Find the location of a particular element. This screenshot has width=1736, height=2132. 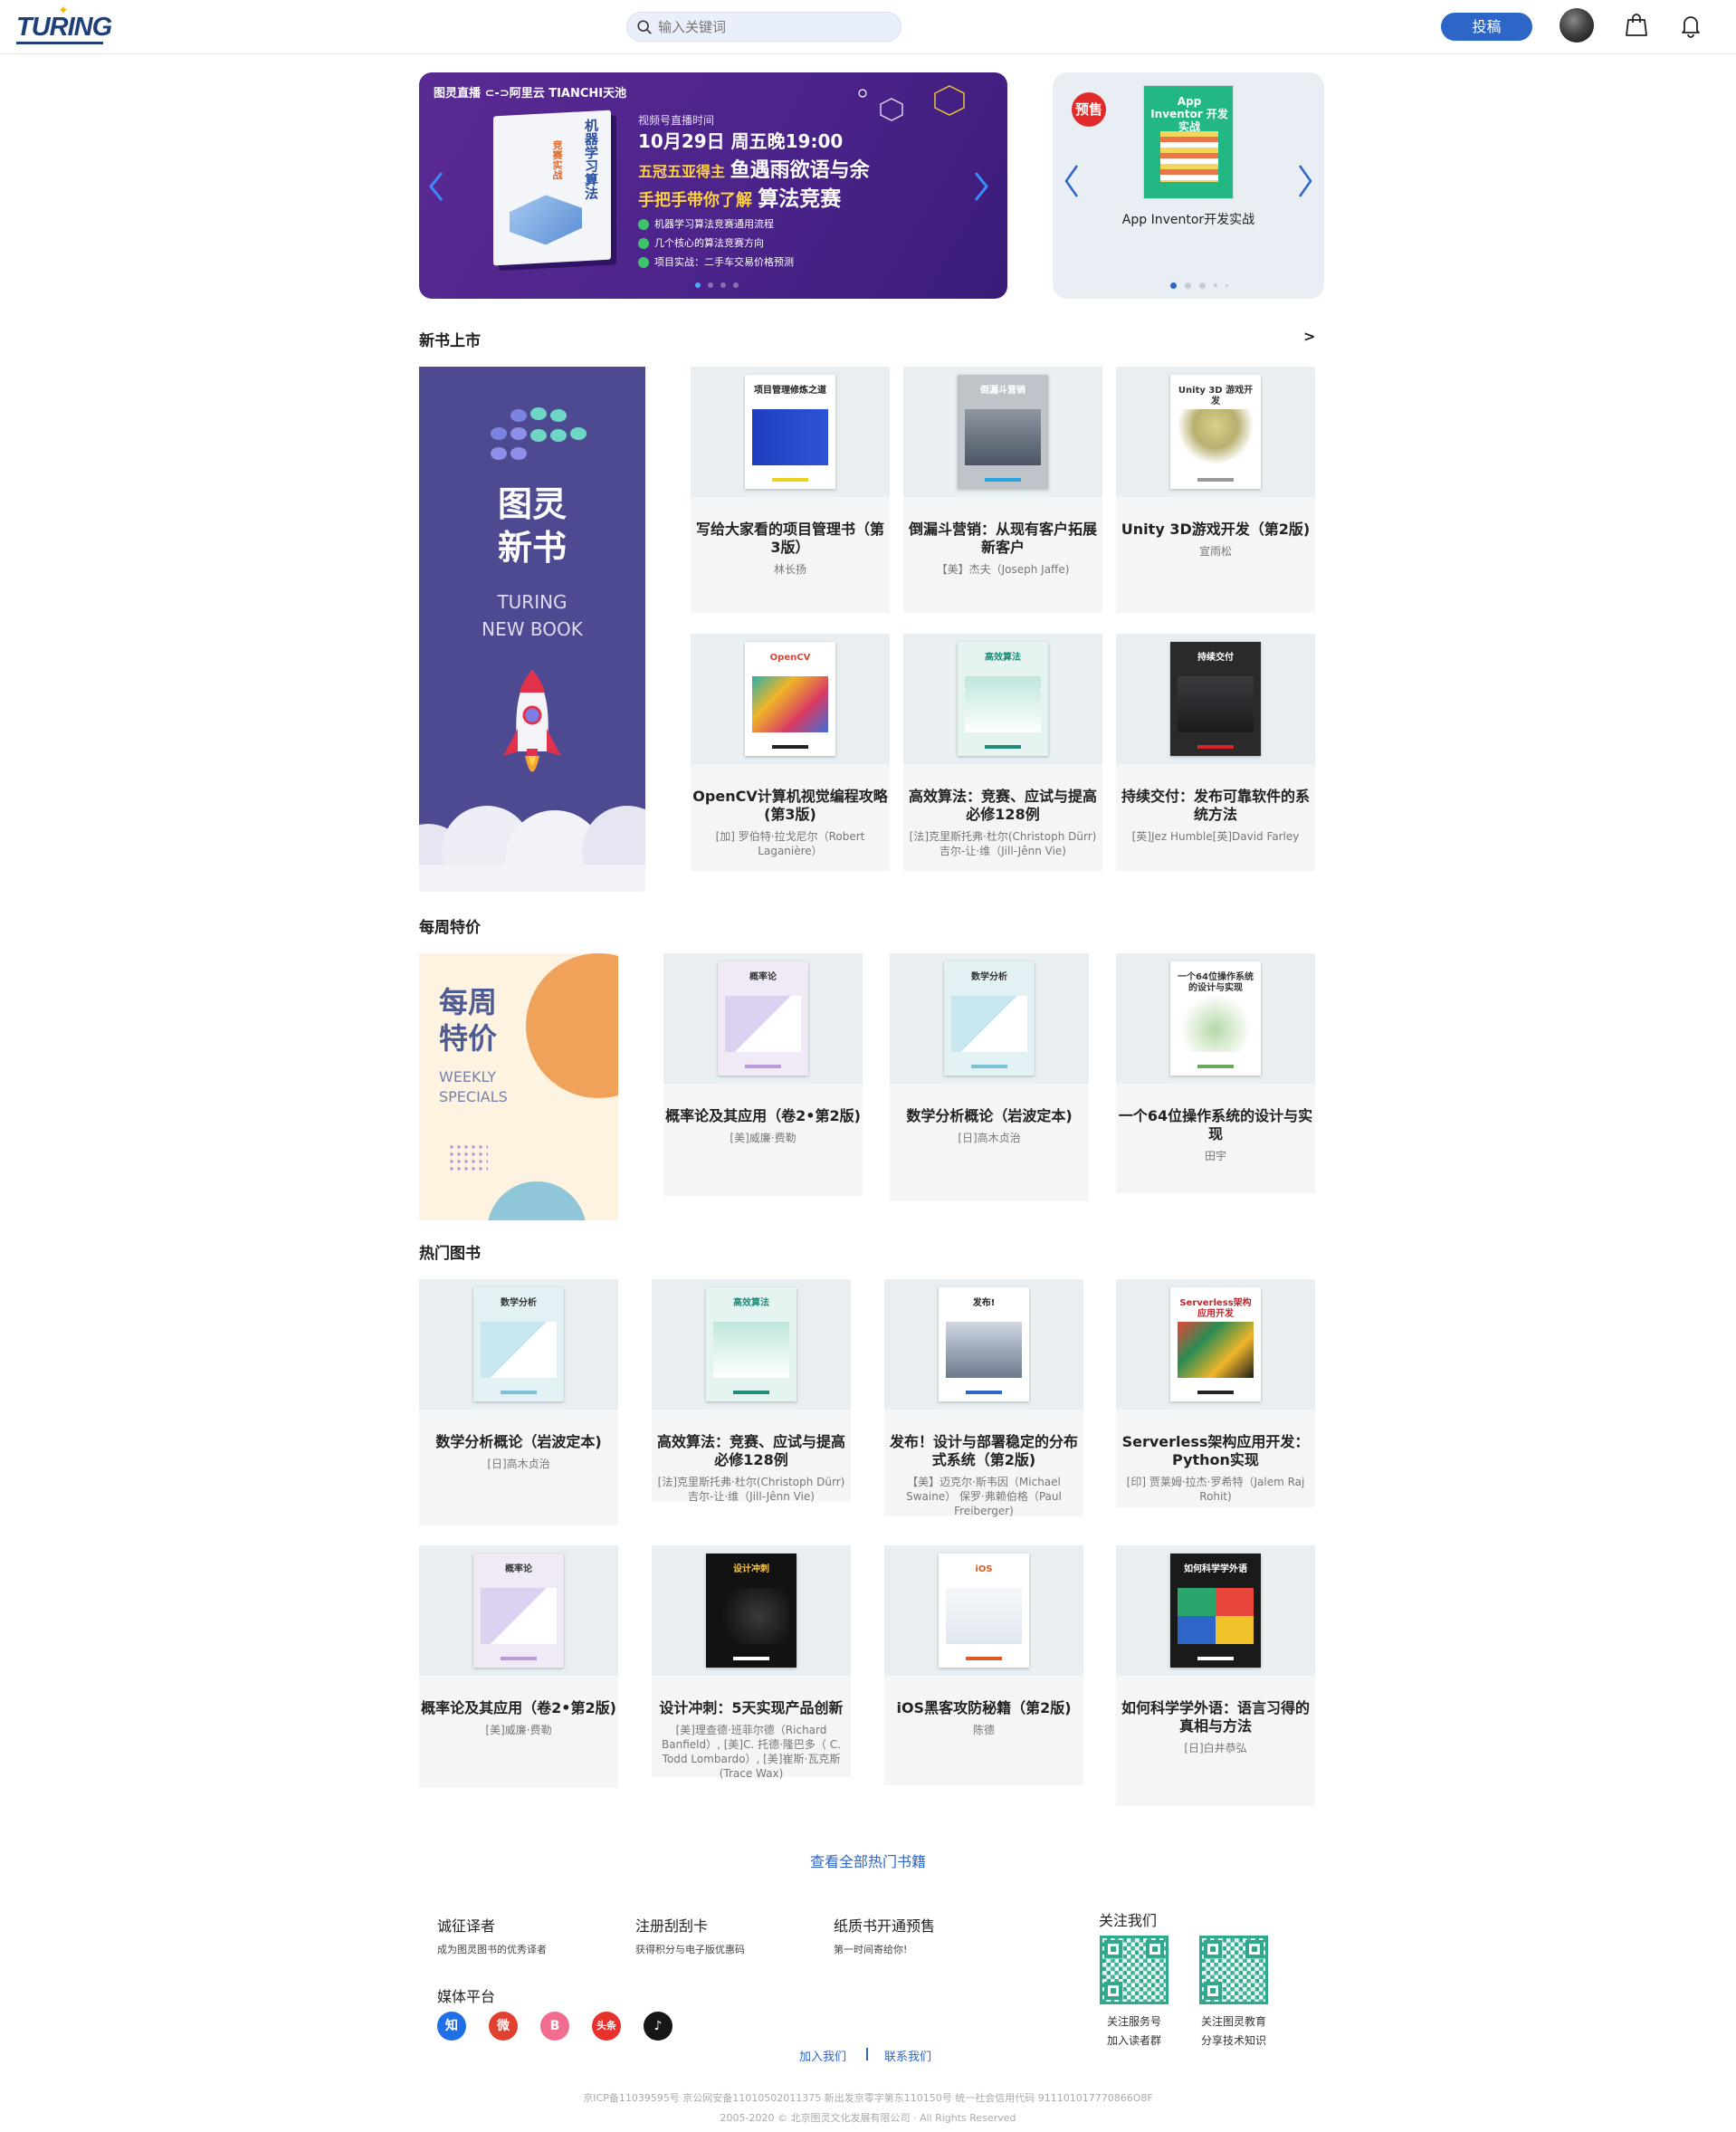

side-banner-book-cover: App Inventor 开发实战 is located at coordinates (1188, 142).